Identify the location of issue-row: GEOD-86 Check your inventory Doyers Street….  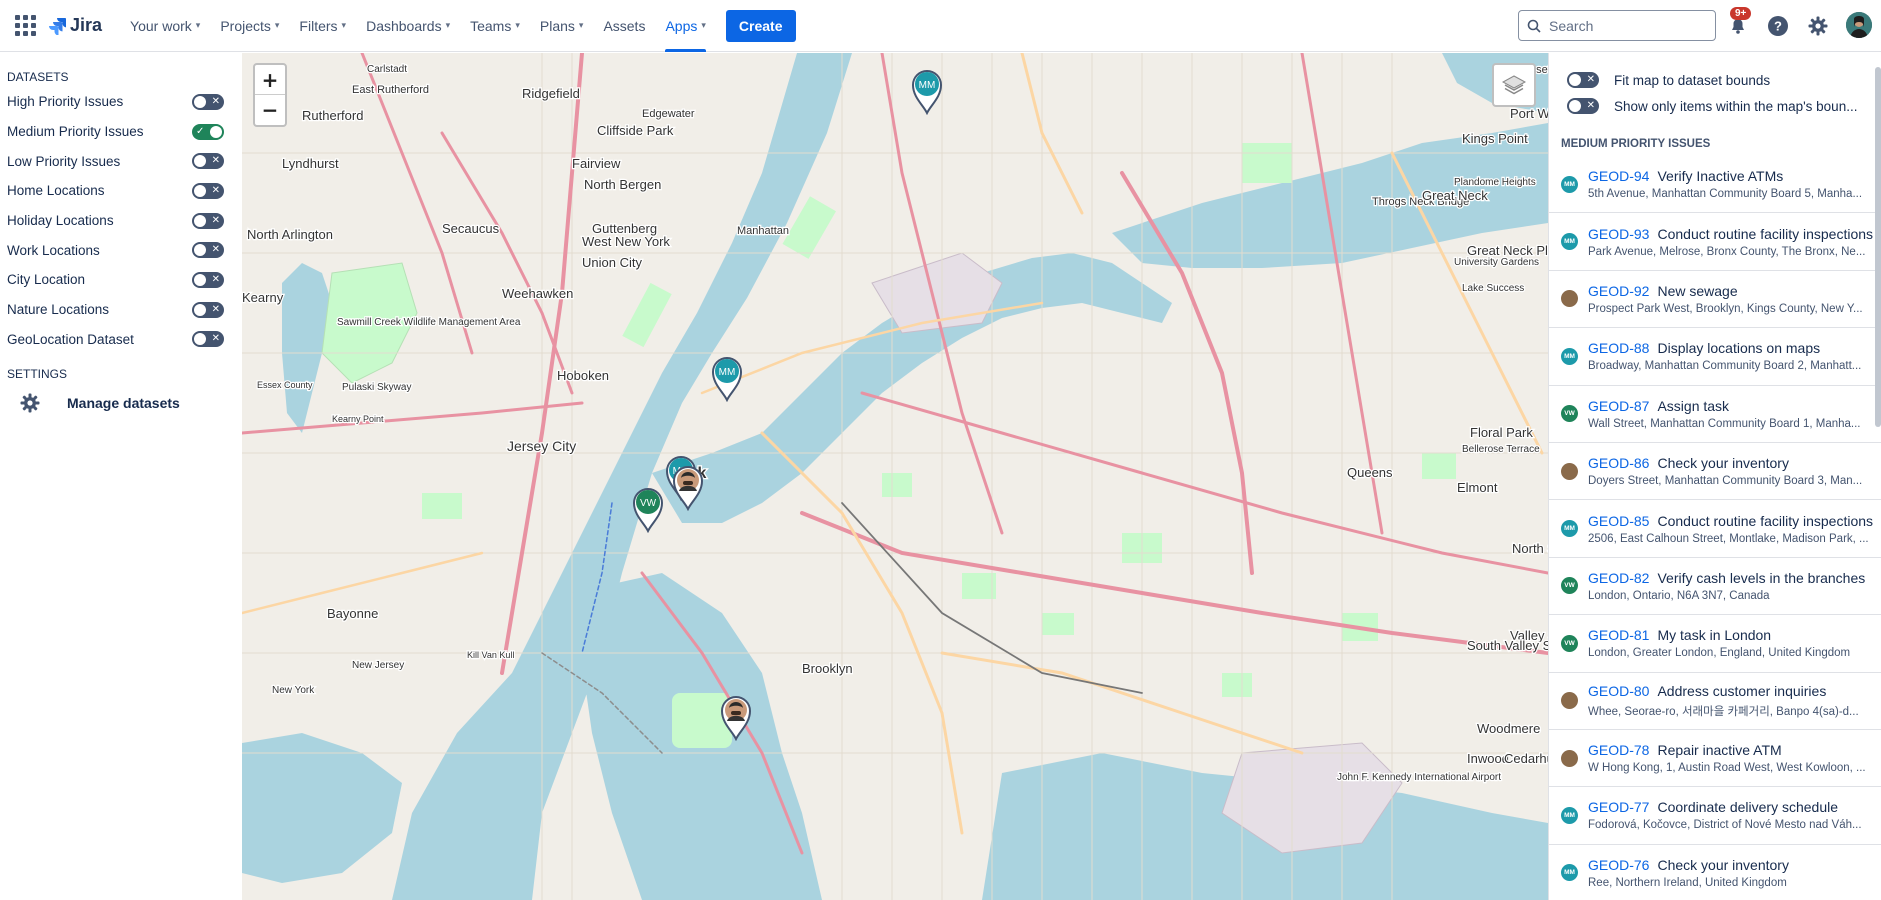
(1715, 472).